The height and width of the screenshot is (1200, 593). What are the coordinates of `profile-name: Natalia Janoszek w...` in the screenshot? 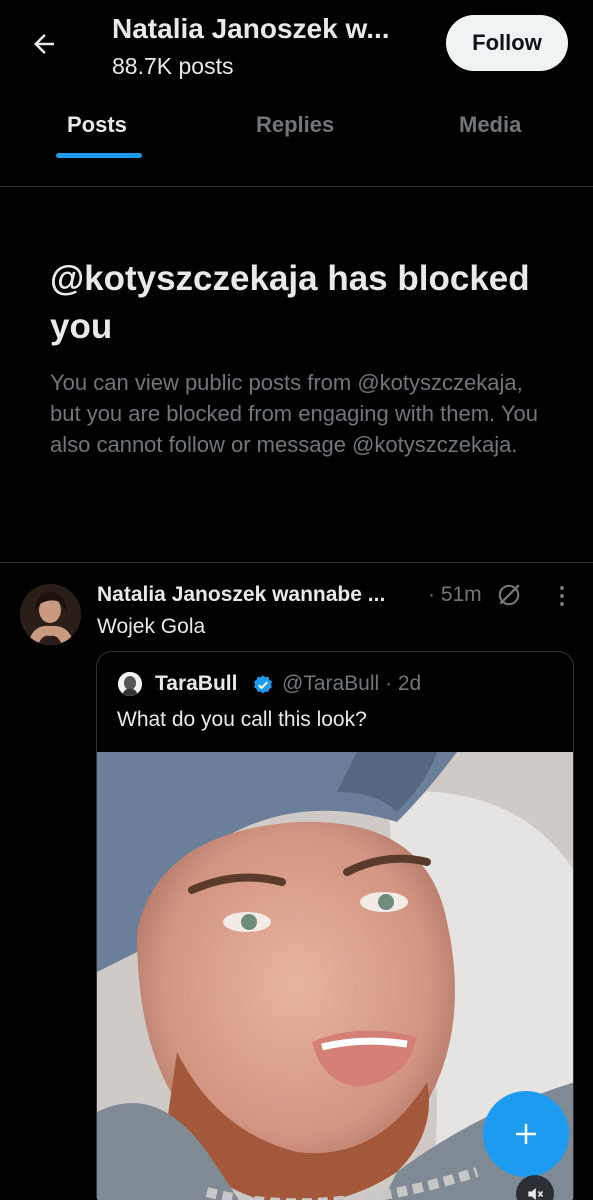 It's located at (251, 28).